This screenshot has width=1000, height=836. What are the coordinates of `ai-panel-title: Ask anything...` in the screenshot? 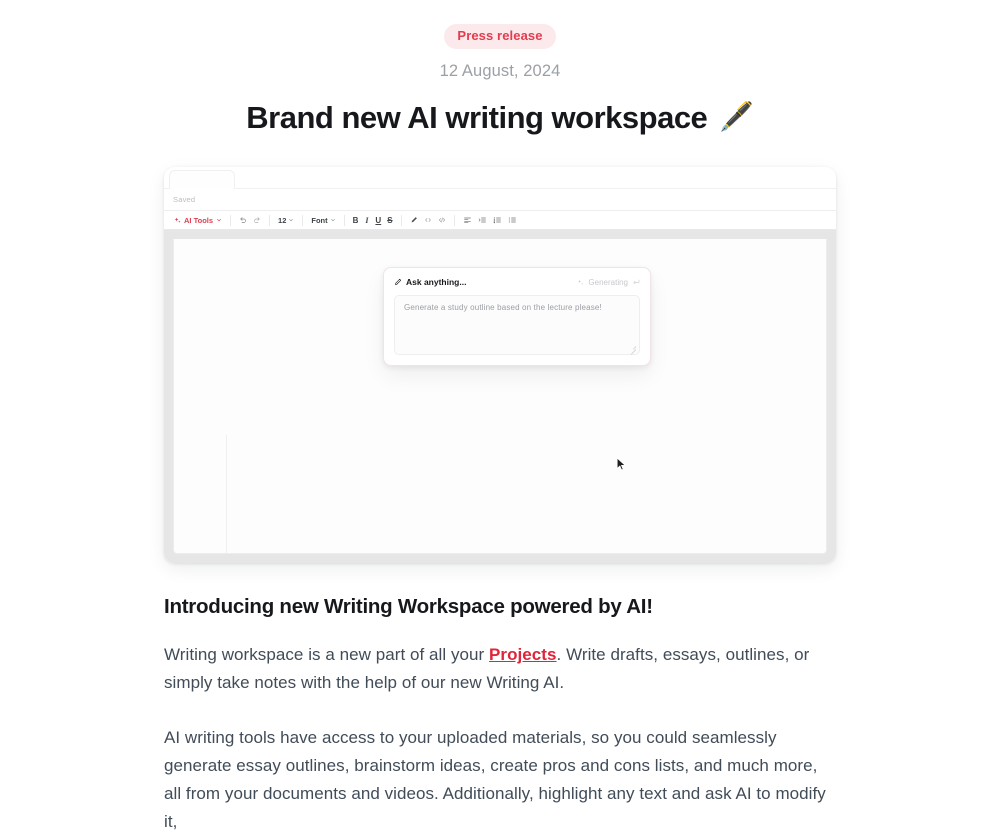 It's located at (436, 282).